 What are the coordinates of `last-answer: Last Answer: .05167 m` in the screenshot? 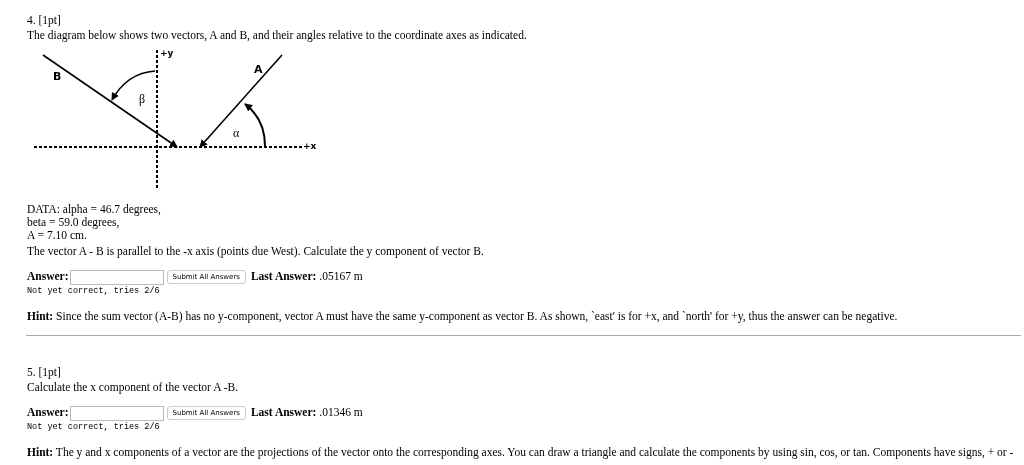 It's located at (306, 277).